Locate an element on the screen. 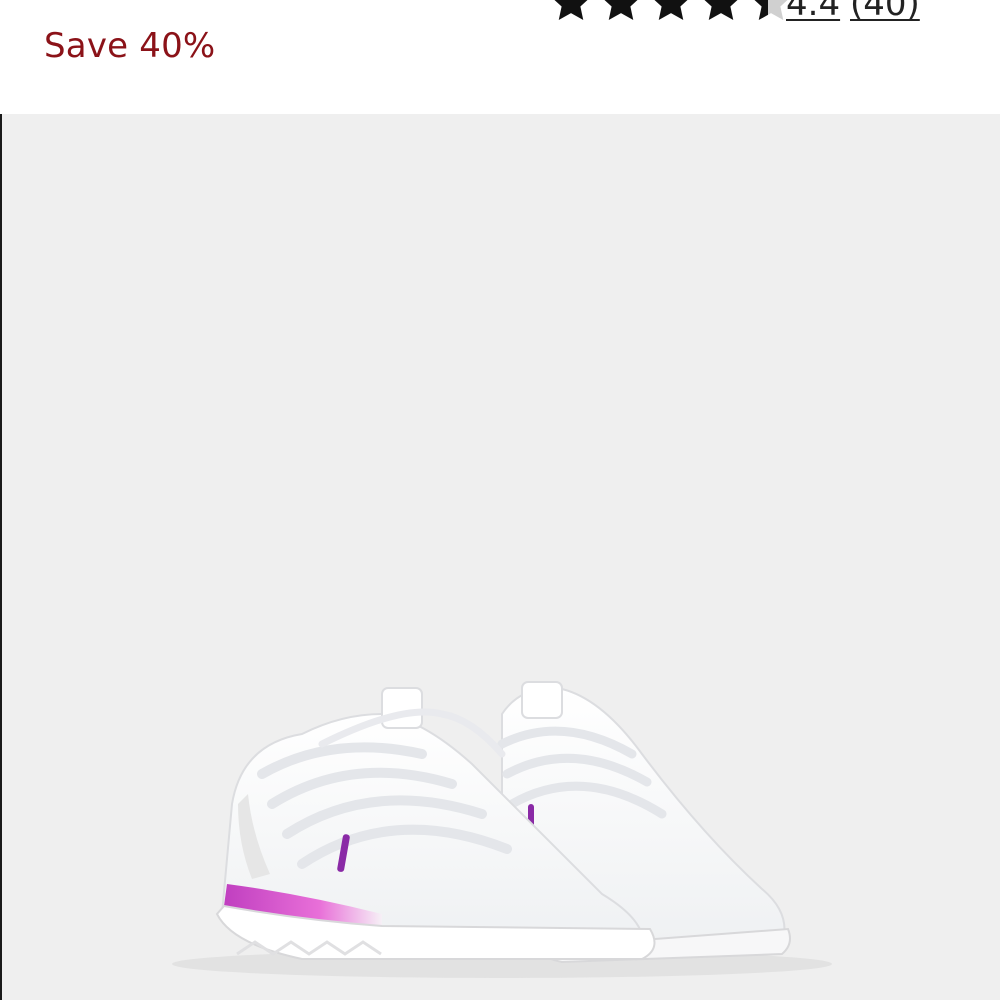 This screenshot has width=1000, height=1000. rating-stars is located at coordinates (671, 13).